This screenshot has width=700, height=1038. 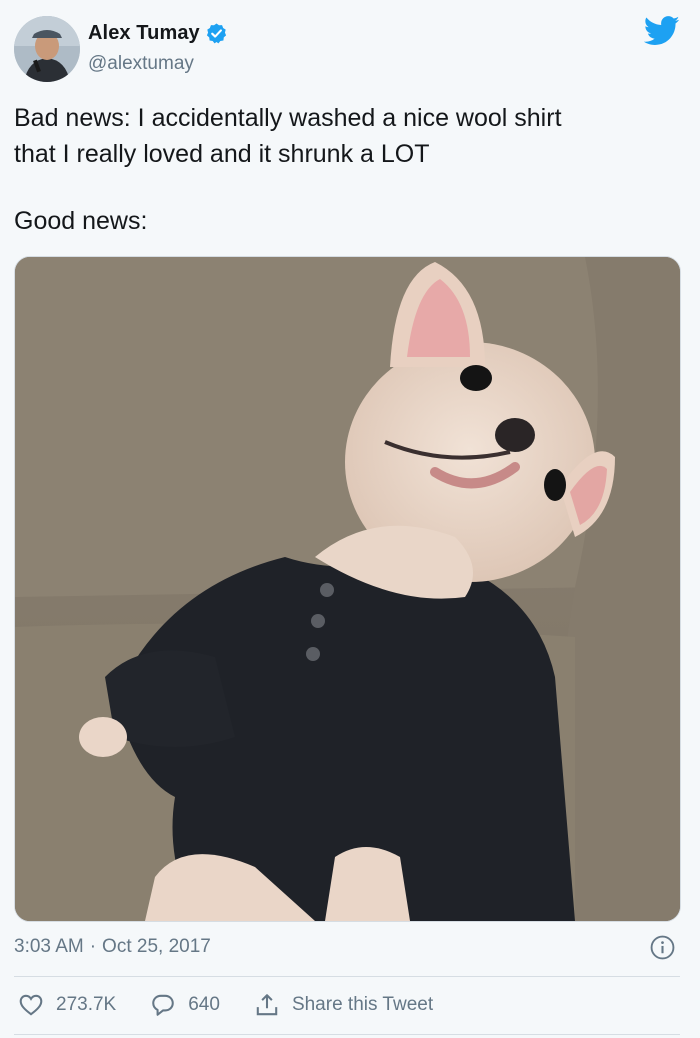 What do you see at coordinates (661, 31) in the screenshot?
I see `twitter-bird-icon` at bounding box center [661, 31].